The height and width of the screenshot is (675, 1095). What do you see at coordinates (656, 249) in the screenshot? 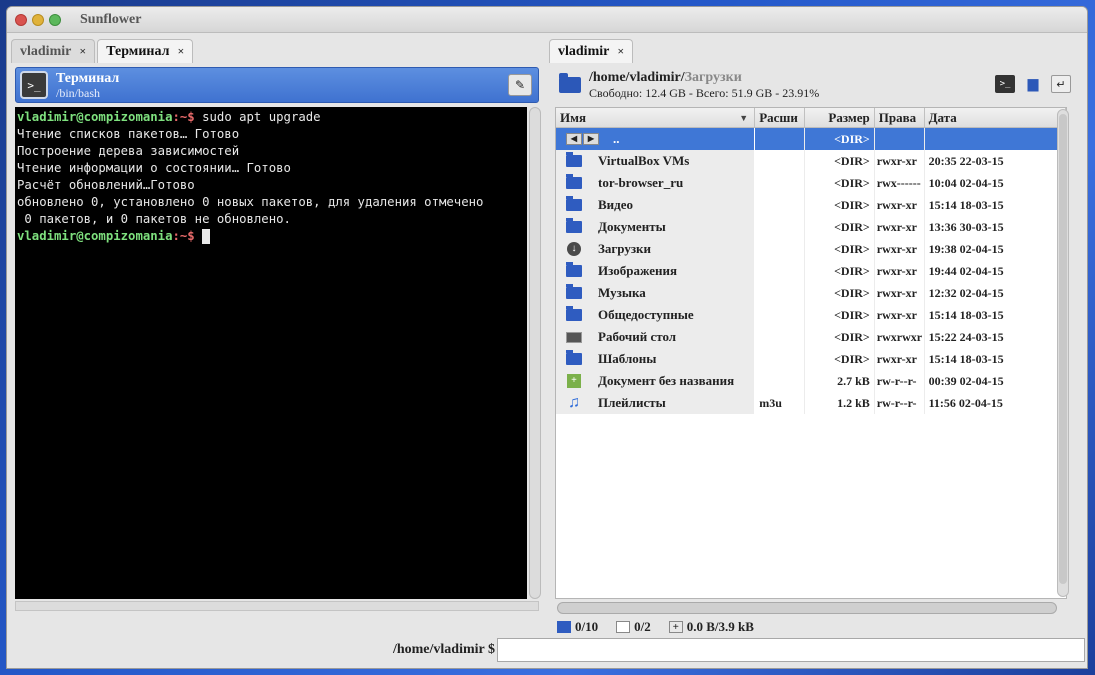
I see `file-name-cell: ↓ Загрузки` at bounding box center [656, 249].